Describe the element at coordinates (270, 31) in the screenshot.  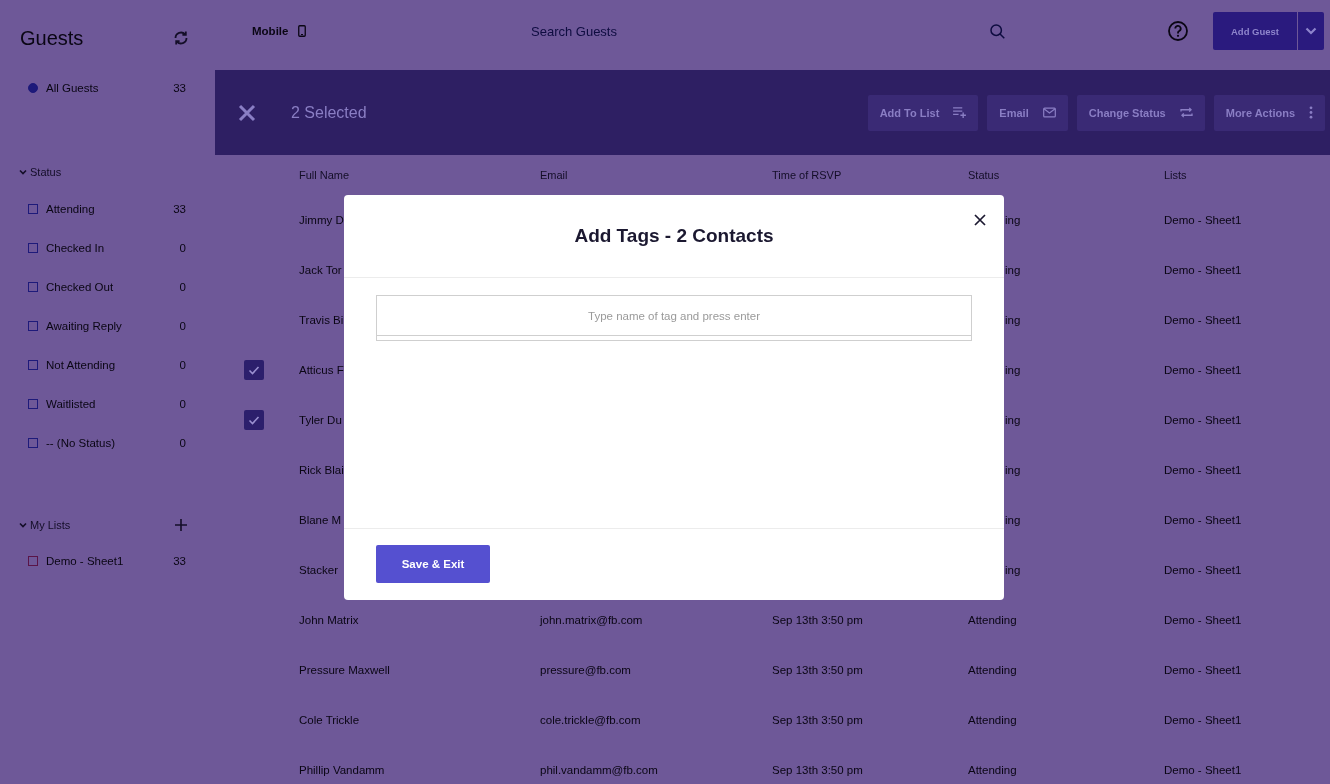
I see `view-label: Mobile` at that location.